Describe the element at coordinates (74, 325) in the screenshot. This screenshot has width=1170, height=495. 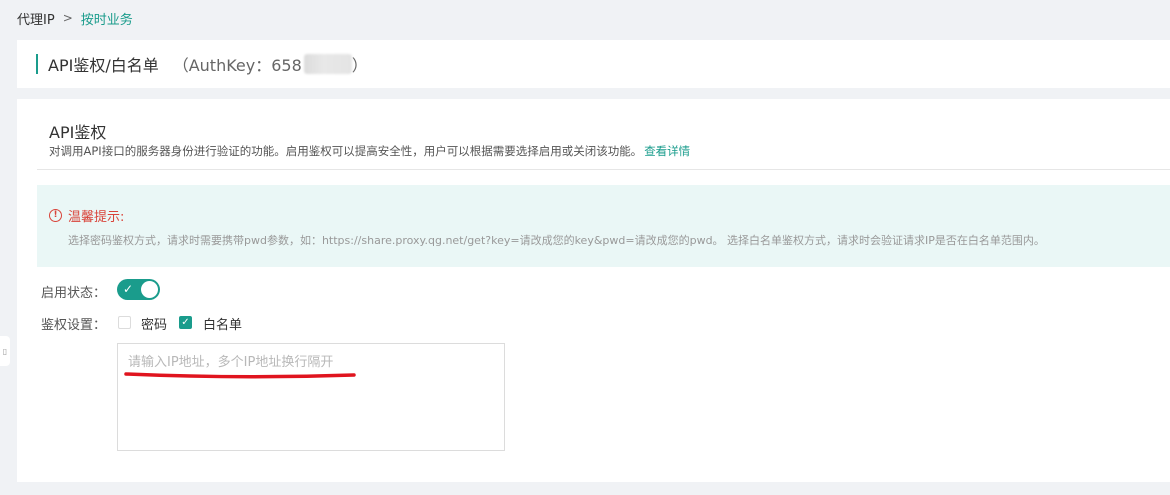
I see `auth-settings-label: 鉴权设置：` at that location.